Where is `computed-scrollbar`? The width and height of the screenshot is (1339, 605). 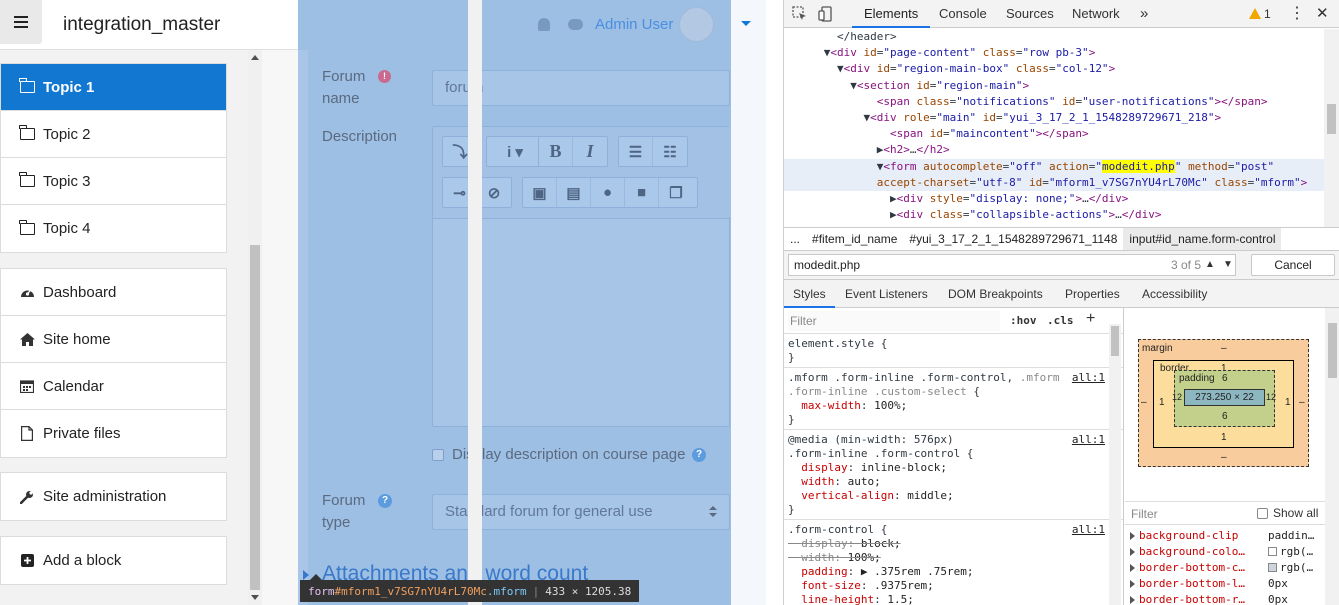
computed-scrollbar is located at coordinates (1332, 456).